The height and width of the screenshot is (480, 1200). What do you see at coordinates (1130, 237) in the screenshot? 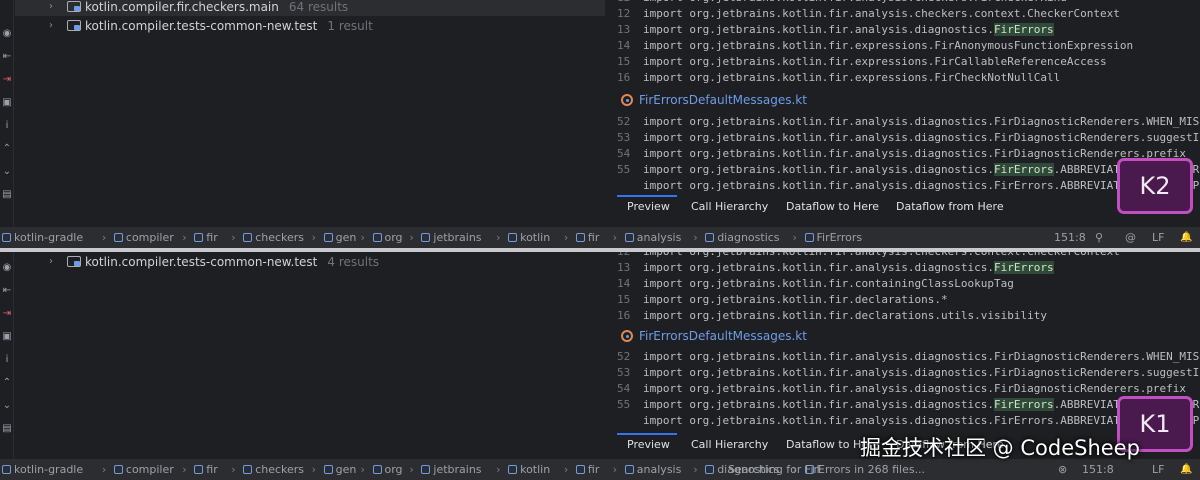
I see `ai-assistant-icon: @` at bounding box center [1130, 237].